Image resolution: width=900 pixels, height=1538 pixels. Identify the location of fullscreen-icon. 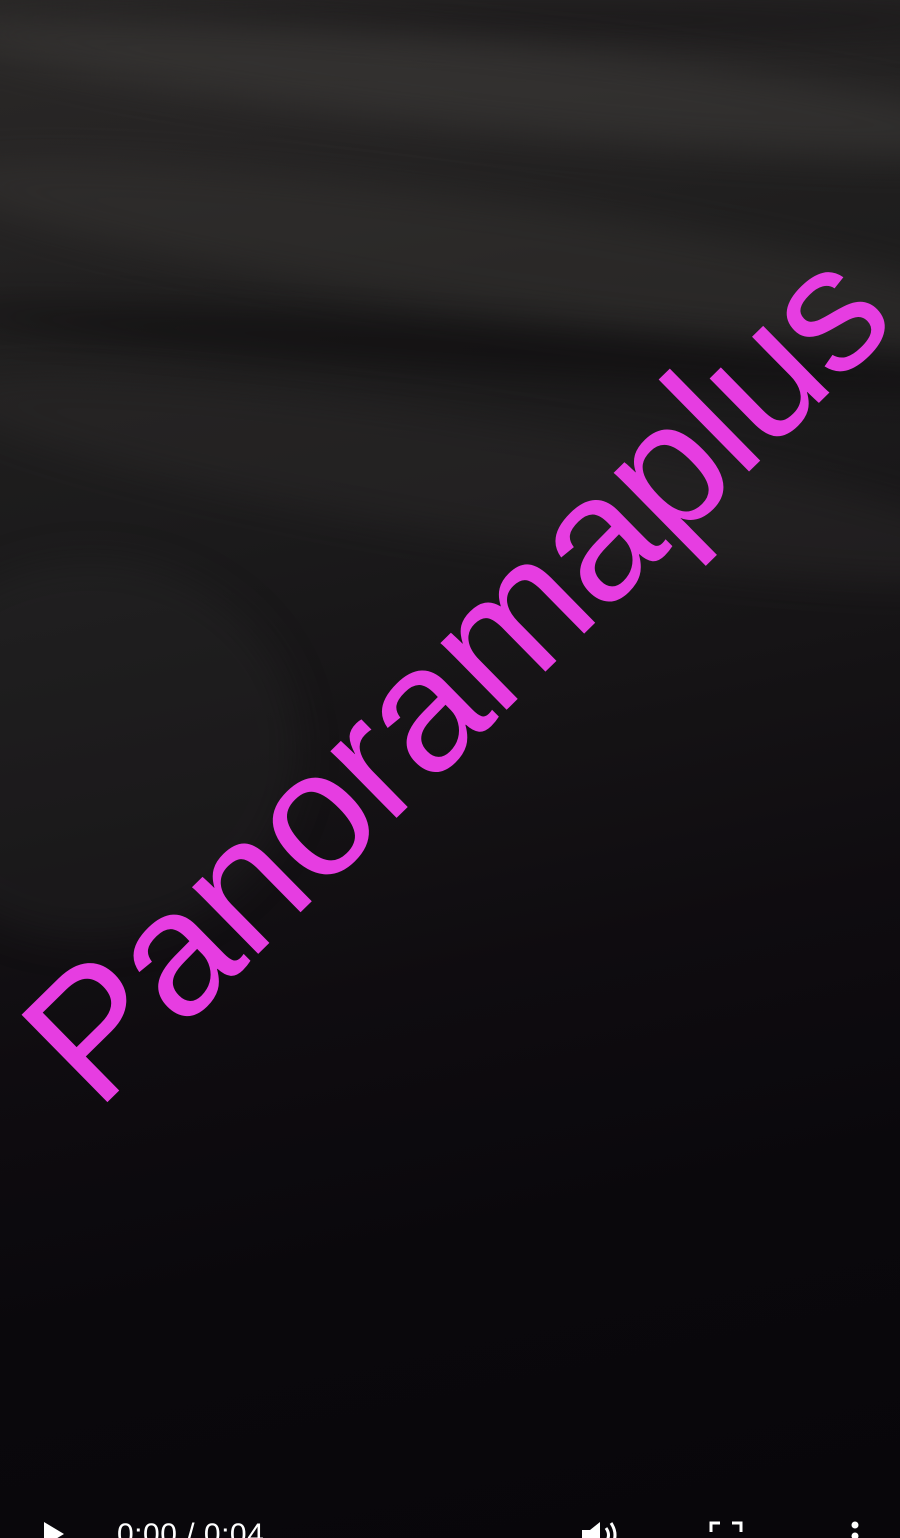
(726, 1529).